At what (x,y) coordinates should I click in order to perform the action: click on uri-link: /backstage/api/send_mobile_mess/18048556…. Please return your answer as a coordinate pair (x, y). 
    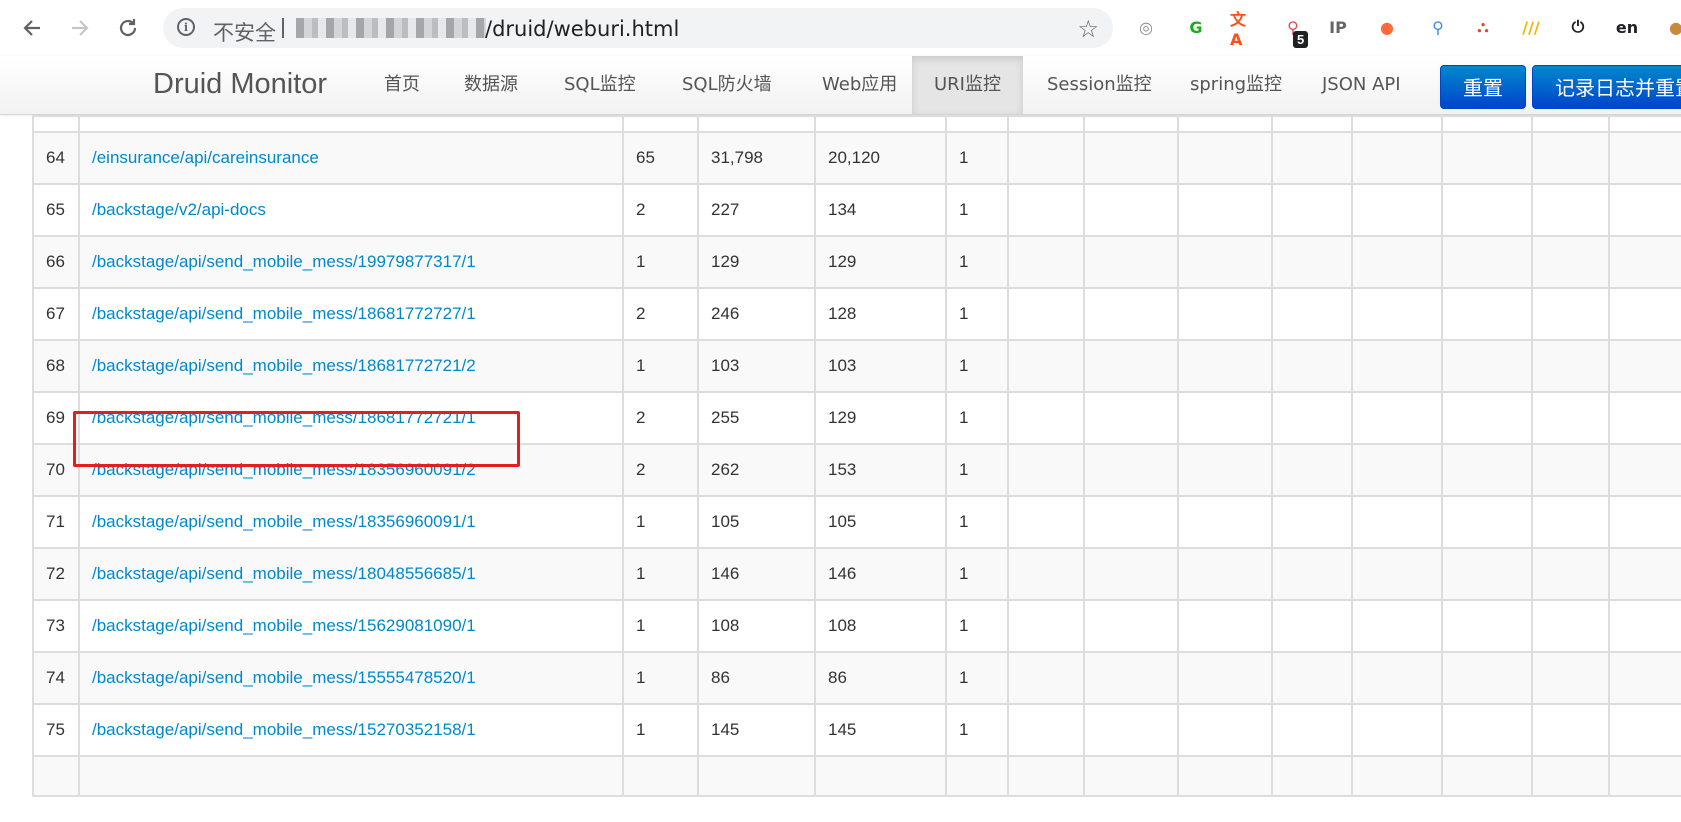
    Looking at the image, I should click on (284, 573).